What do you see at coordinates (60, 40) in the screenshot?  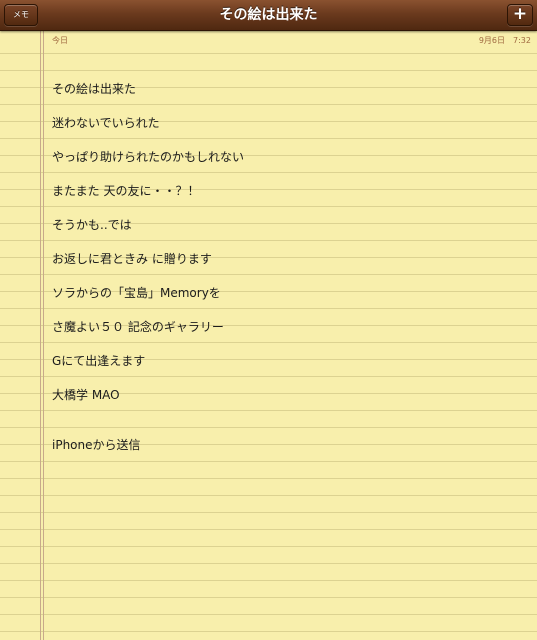 I see `note-date-label: 今日` at bounding box center [60, 40].